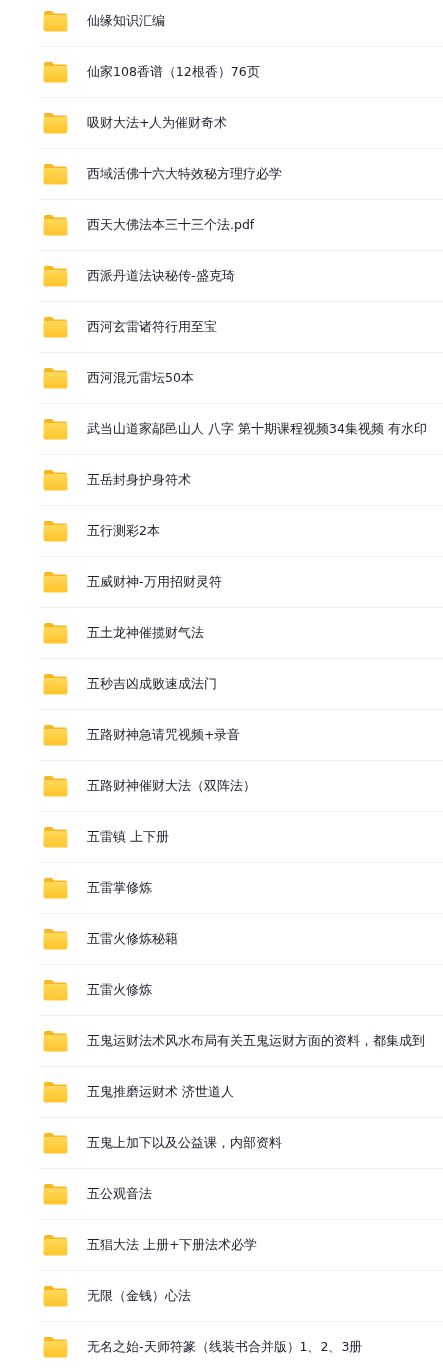 This screenshot has width=443, height=1370. I want to click on folder-name: 仙家108香谱（12根香）76页, so click(173, 72).